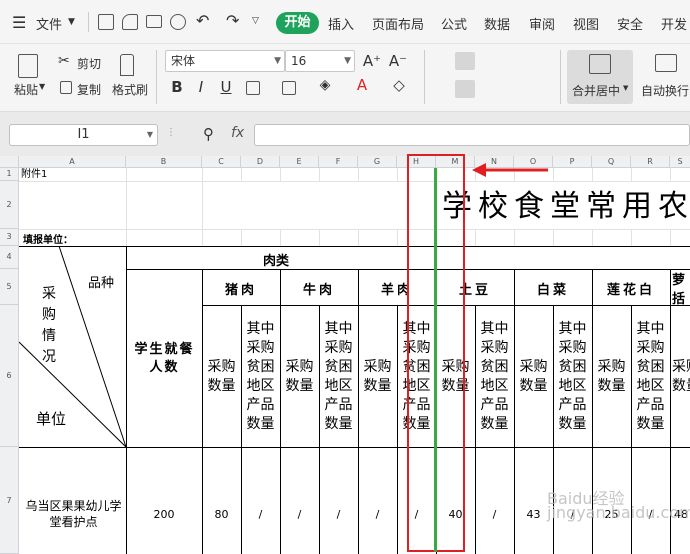  What do you see at coordinates (489, 89) in the screenshot?
I see `align-right-icon` at bounding box center [489, 89].